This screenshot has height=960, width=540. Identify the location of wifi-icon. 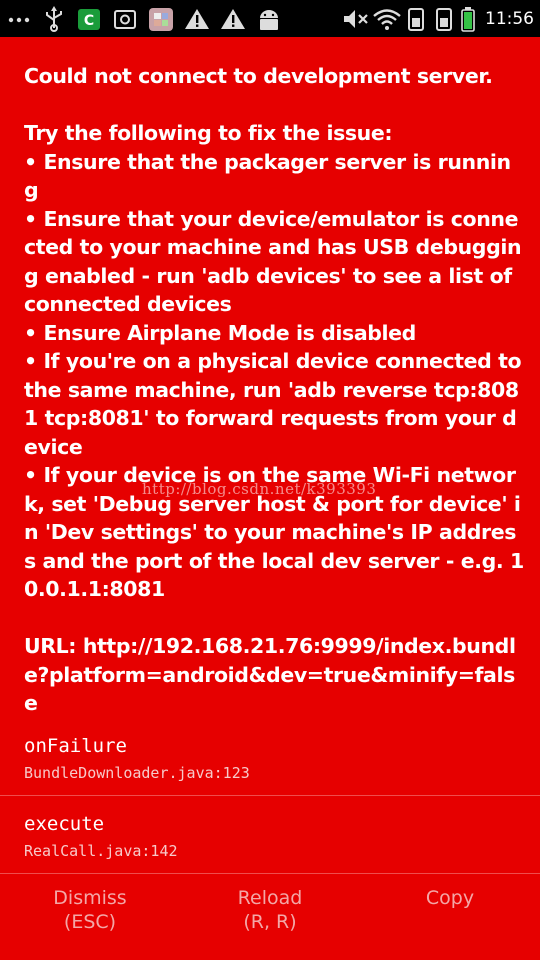
(387, 19).